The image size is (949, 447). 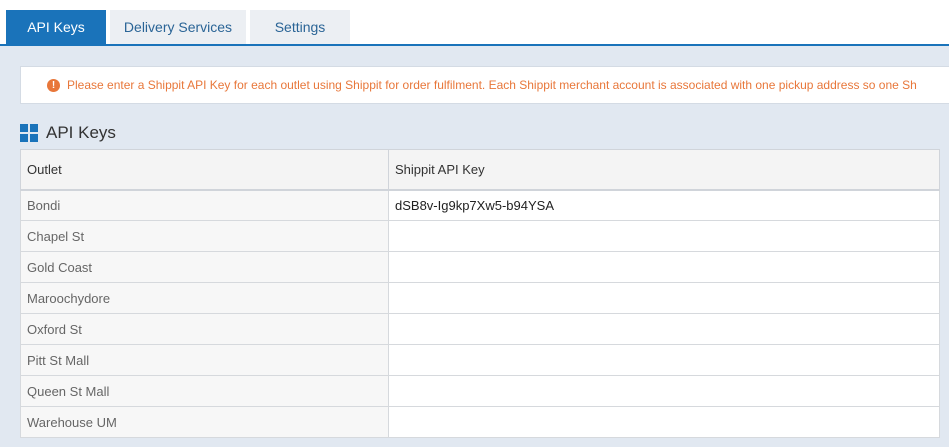 What do you see at coordinates (204, 298) in the screenshot?
I see `outlet-cell: Maroochydore` at bounding box center [204, 298].